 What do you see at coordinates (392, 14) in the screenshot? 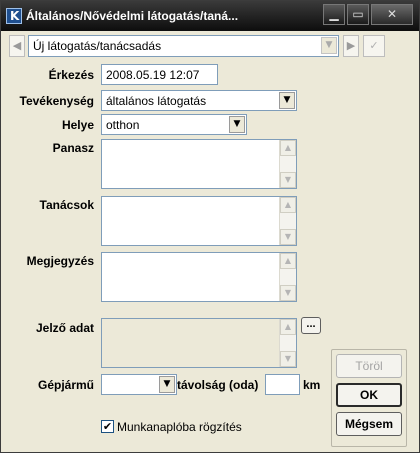
I see `close-button: ✕` at bounding box center [392, 14].